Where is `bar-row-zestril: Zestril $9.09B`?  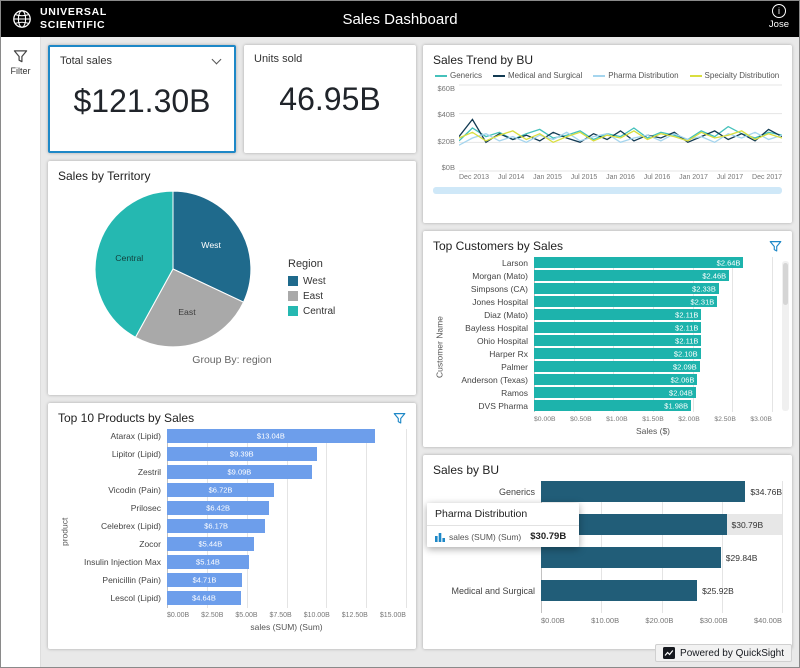 bar-row-zestril: Zestril $9.09B is located at coordinates (238, 472).